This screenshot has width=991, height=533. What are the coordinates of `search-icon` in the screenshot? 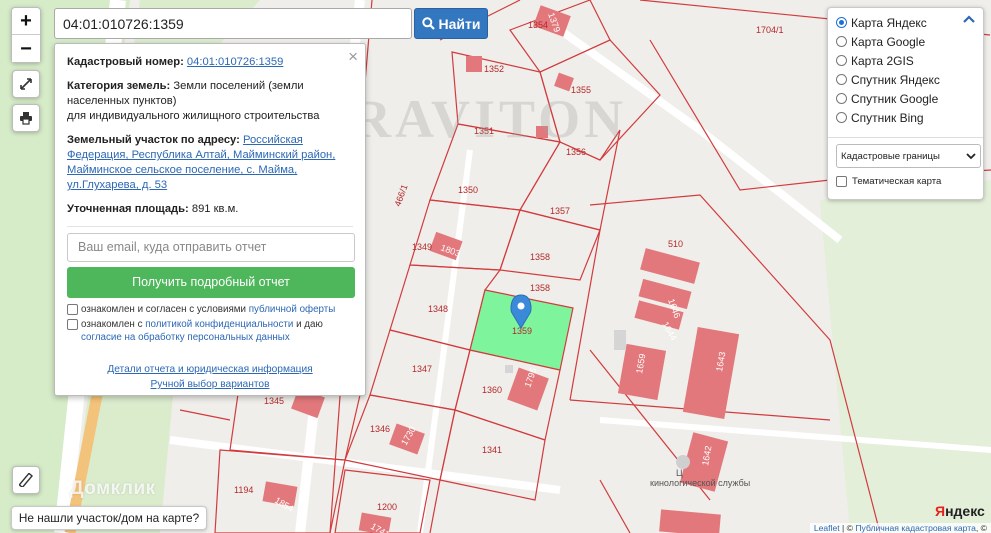 It's located at (428, 23).